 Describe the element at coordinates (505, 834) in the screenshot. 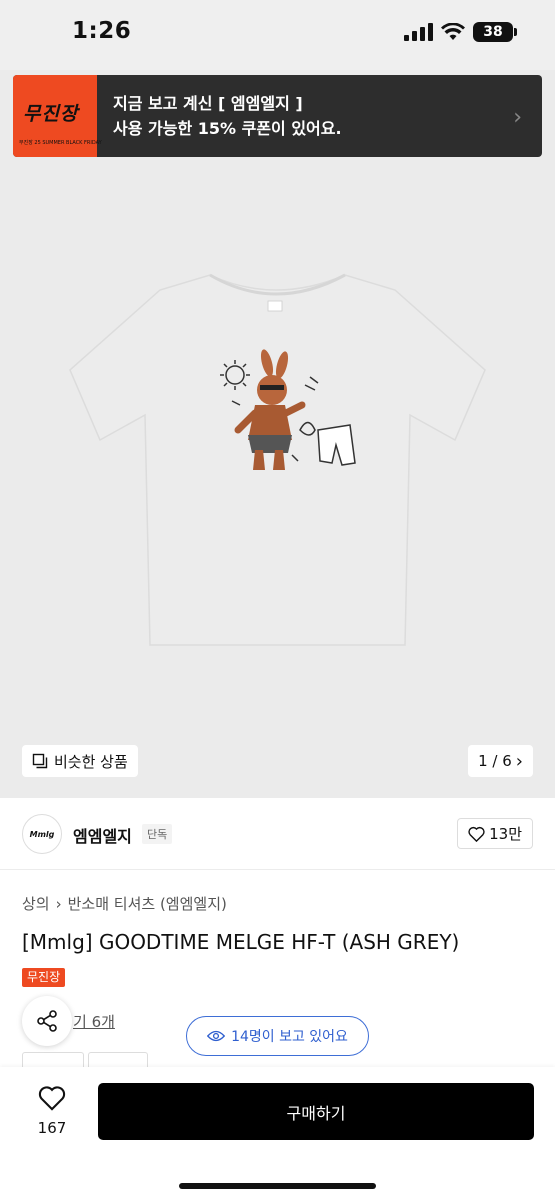

I see `brand-like-count: 13만` at that location.